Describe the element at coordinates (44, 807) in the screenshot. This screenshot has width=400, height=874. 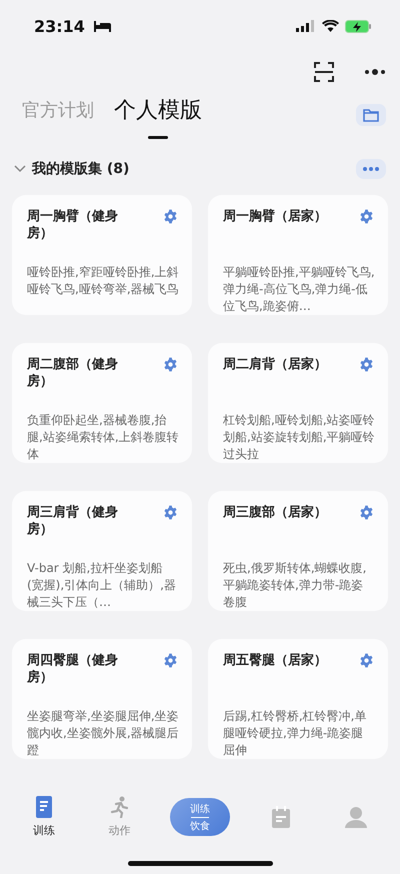
I see `document-icon` at that location.